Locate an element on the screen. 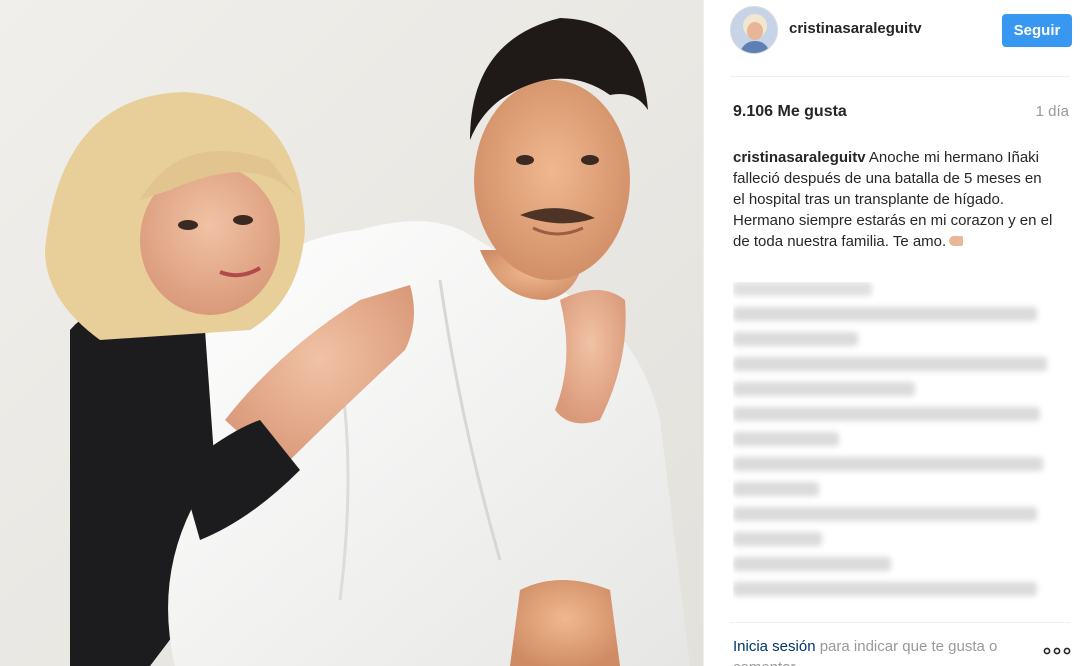 This screenshot has height=666, width=1081. login-link: Inicia sesión is located at coordinates (774, 646).